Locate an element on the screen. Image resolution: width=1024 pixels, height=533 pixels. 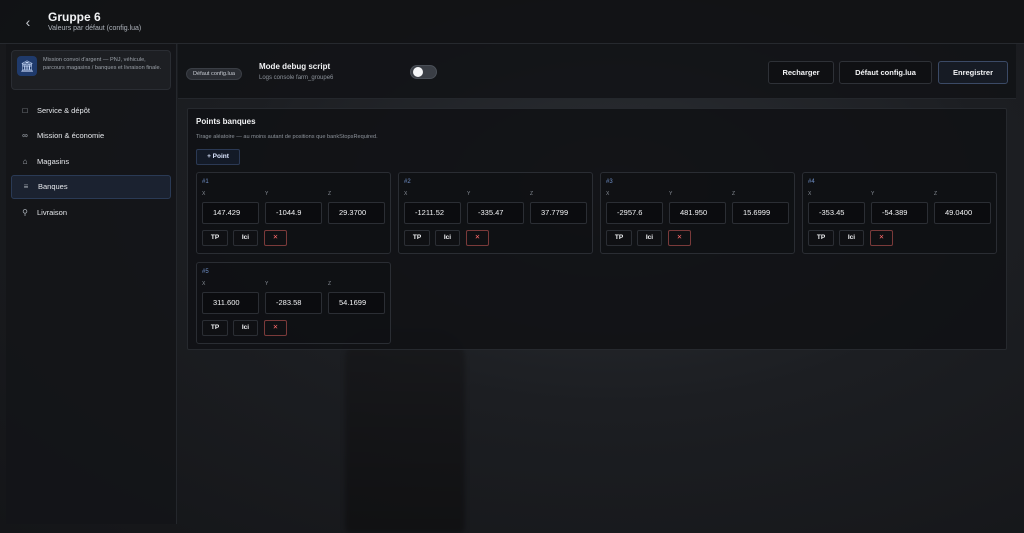
coord-z-input: 37.7799 is located at coordinates (558, 213).